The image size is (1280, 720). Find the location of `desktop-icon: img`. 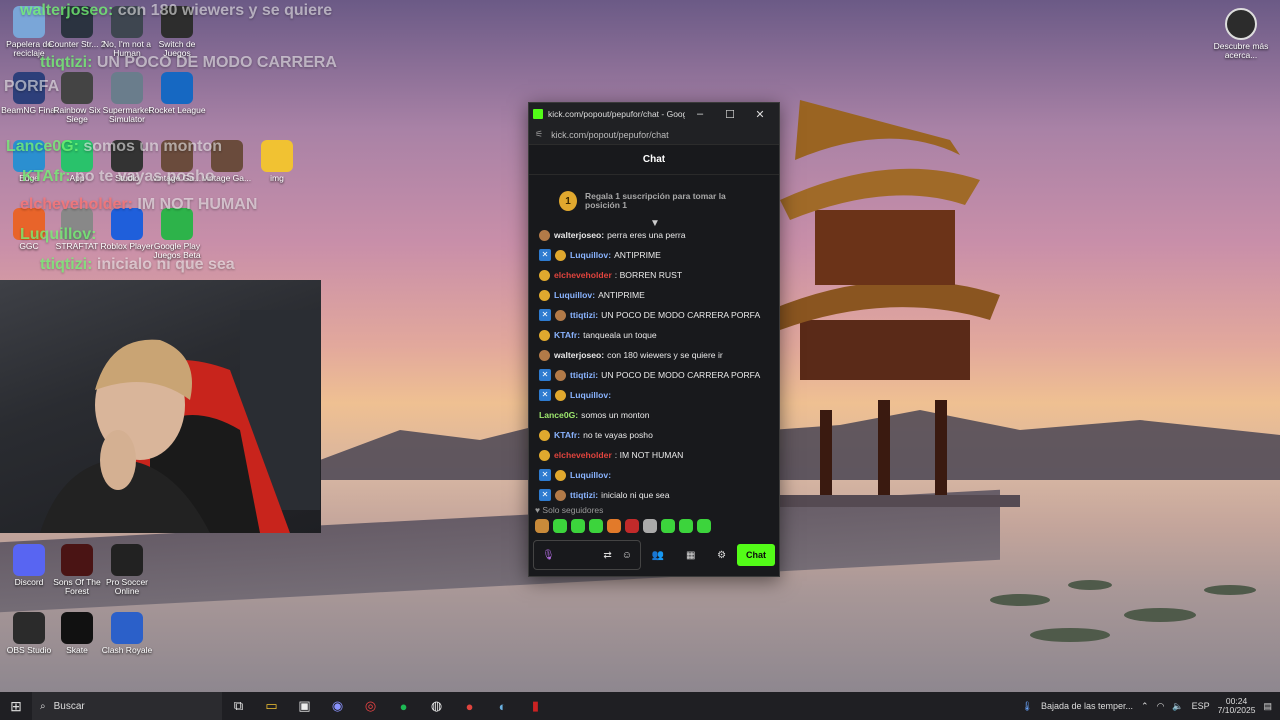

desktop-icon: img is located at coordinates (277, 161).